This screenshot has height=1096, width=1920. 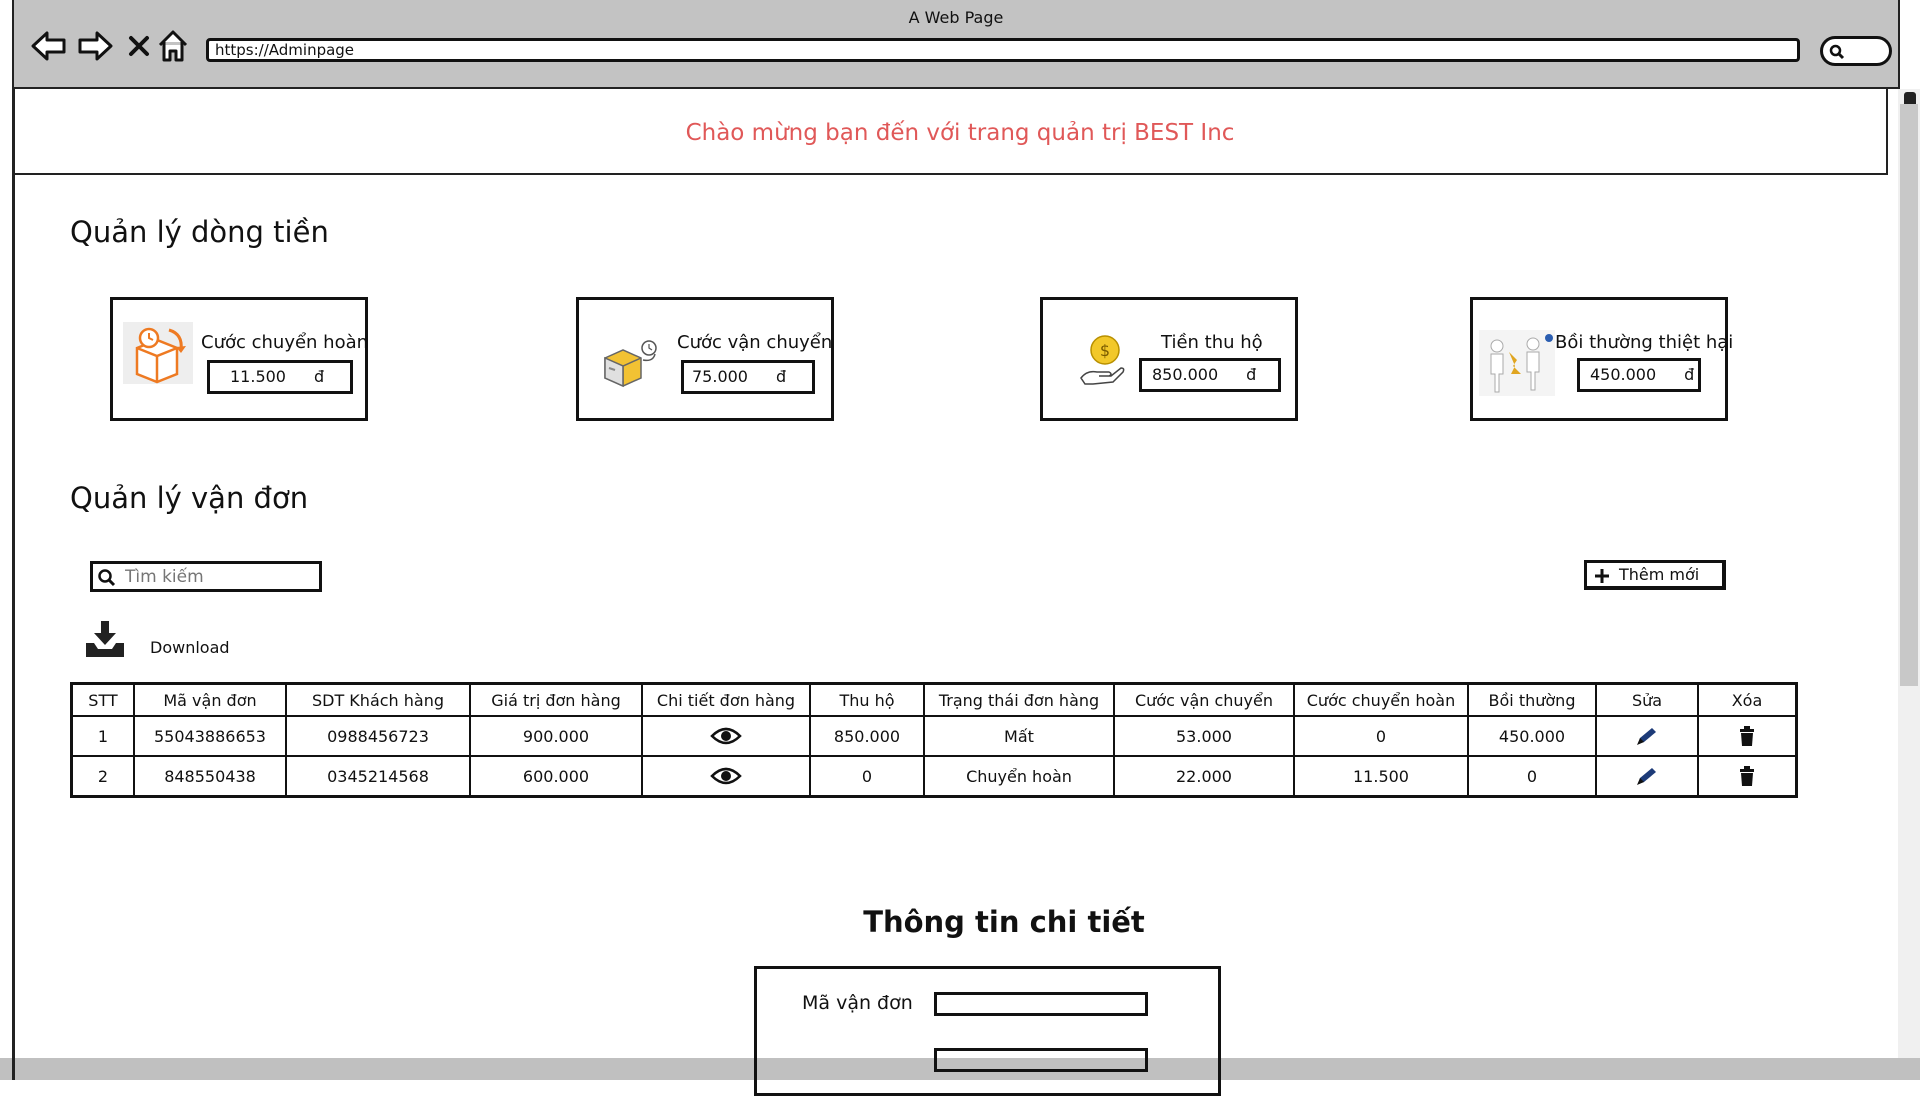 What do you see at coordinates (1381, 736) in the screenshot?
I see `cell-return-fee: 0` at bounding box center [1381, 736].